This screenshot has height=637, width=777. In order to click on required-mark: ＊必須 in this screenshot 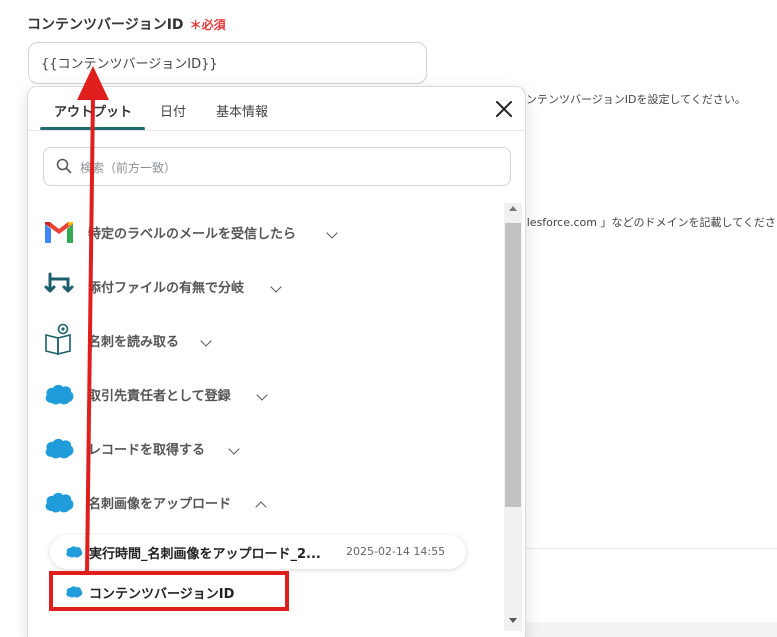, I will do `click(207, 25)`.